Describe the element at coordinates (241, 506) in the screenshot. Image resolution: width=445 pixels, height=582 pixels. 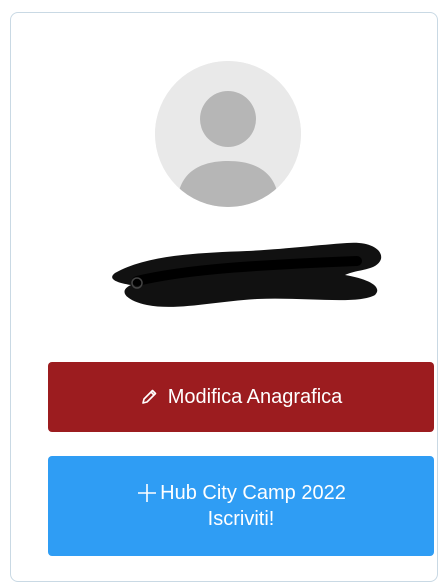
I see `camp-signup-button: Hub City Camp 2022 Iscriviti!` at that location.